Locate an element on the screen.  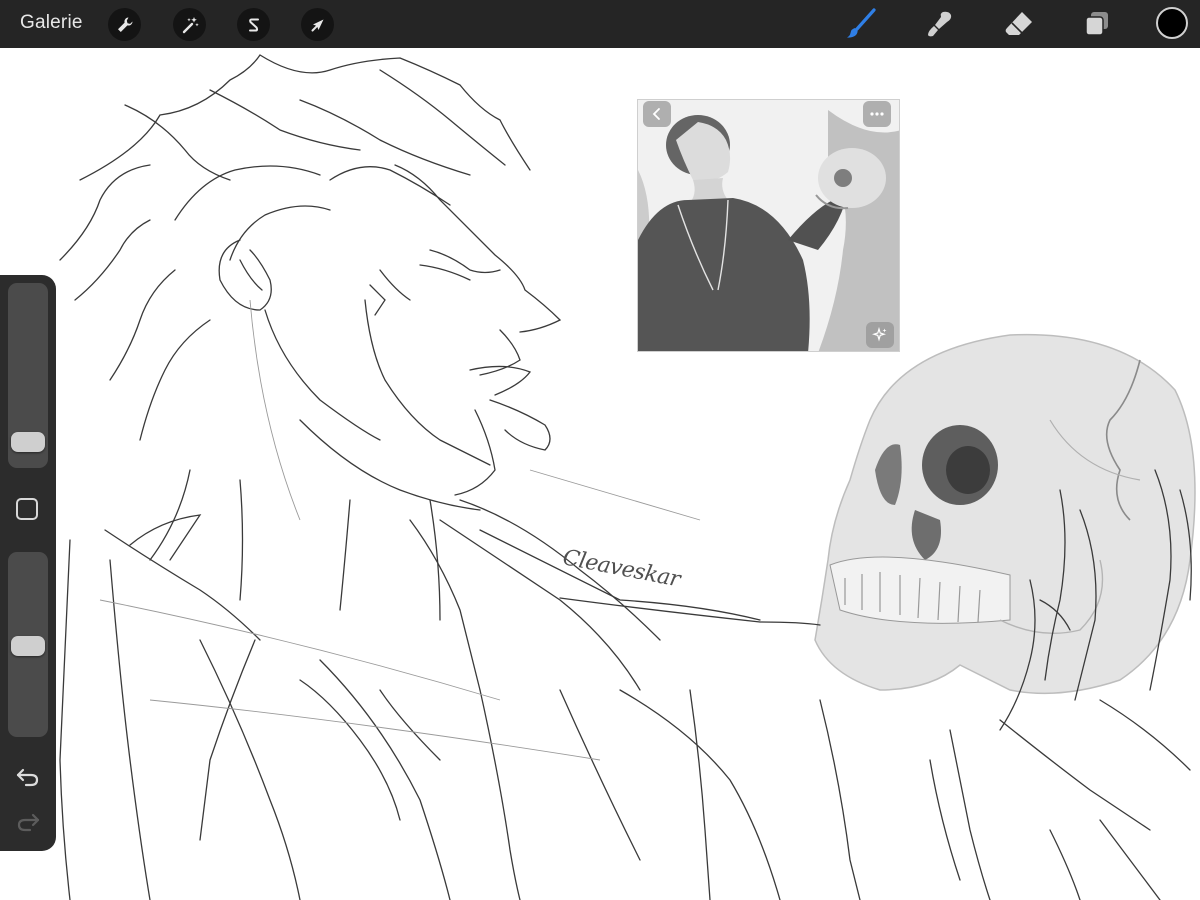
selection-button is located at coordinates (253, 24).